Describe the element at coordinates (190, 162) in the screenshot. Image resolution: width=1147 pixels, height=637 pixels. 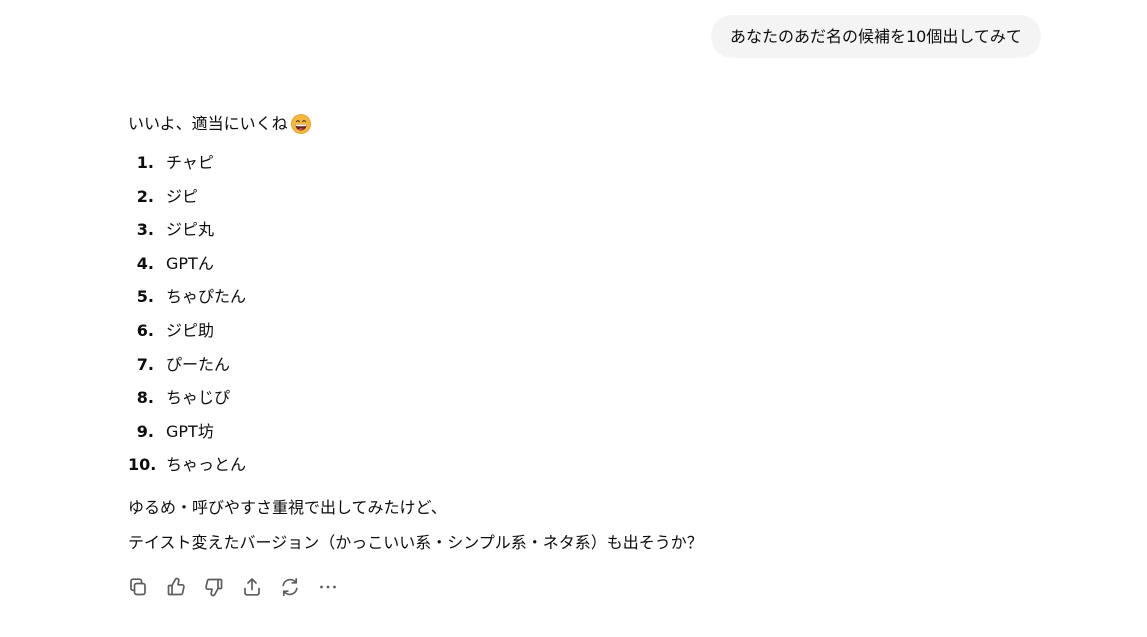
I see `list-text: チャピ` at that location.